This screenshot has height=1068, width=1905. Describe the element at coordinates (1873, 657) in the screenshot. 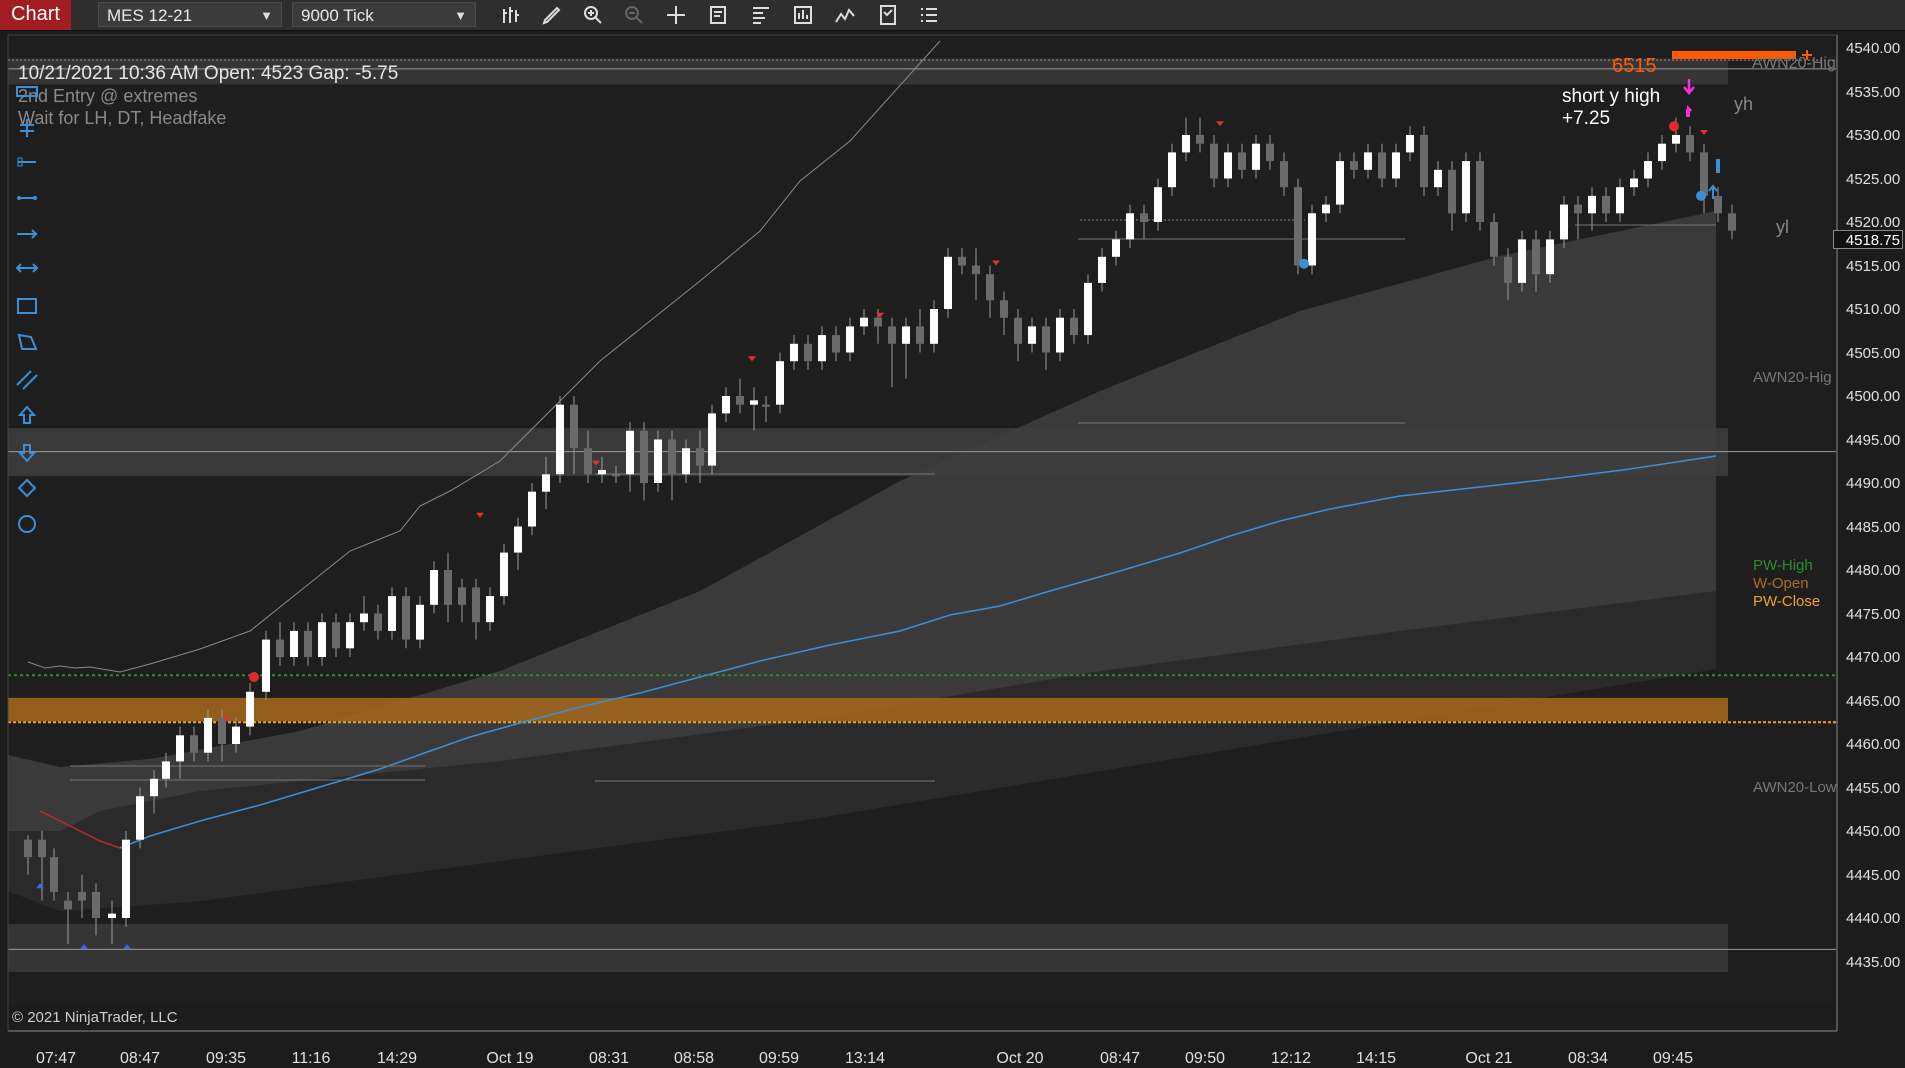

I see `y-axis-tick: 4470.00` at that location.